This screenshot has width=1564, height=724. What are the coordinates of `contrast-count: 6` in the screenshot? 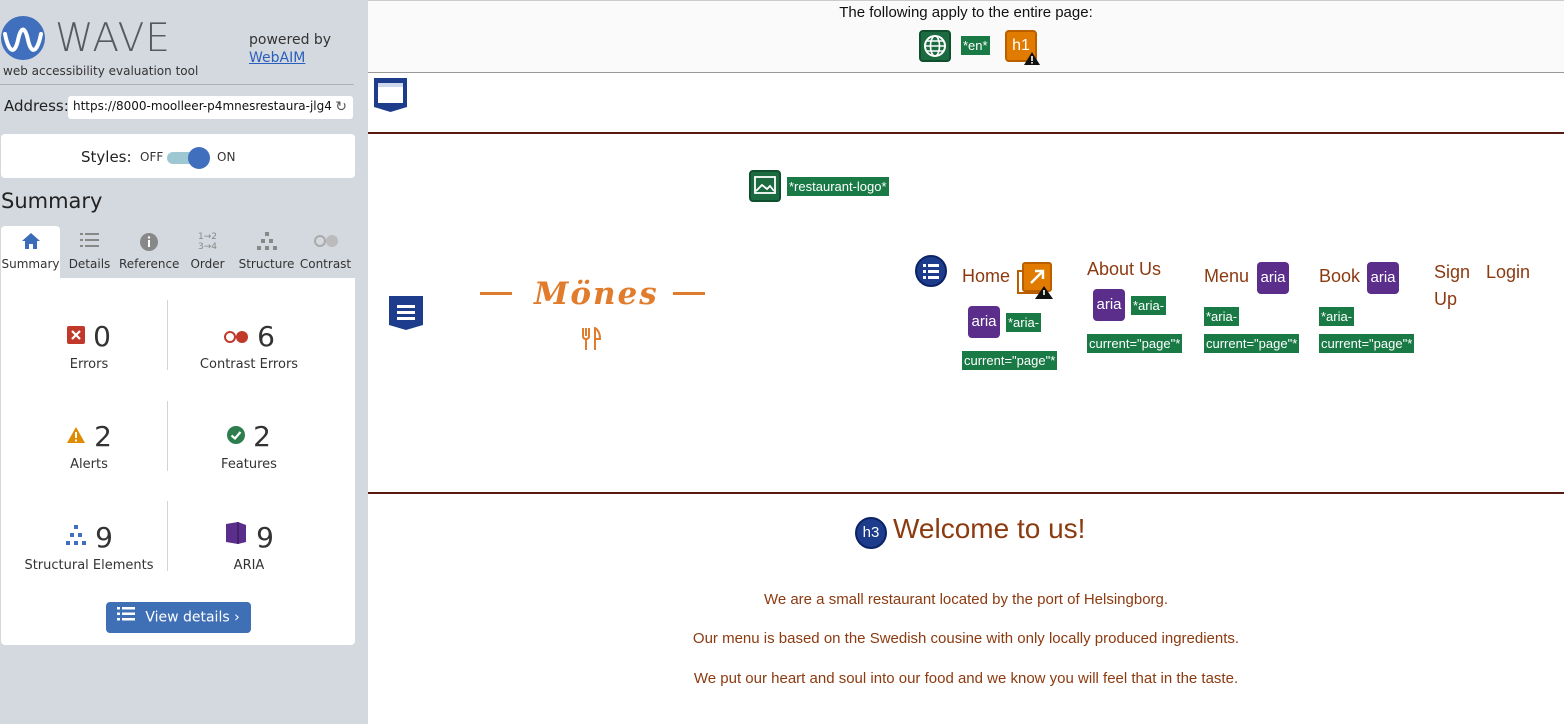 It's located at (266, 336).